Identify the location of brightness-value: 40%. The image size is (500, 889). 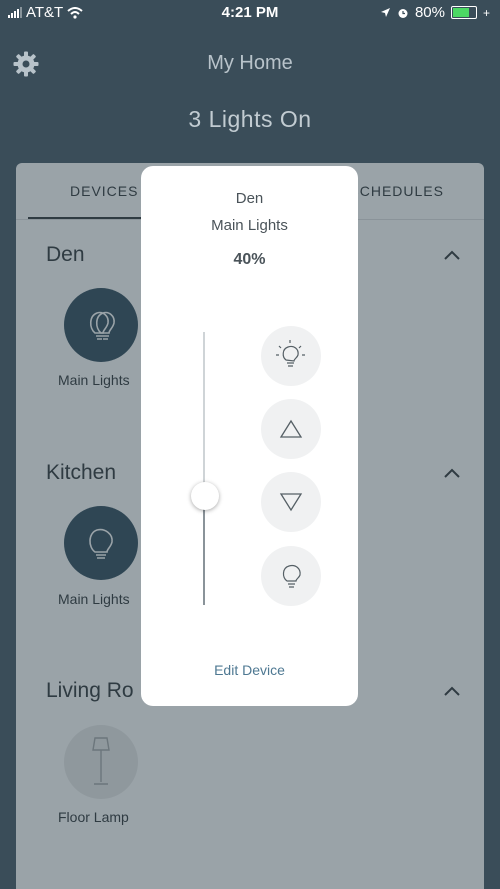
(249, 259).